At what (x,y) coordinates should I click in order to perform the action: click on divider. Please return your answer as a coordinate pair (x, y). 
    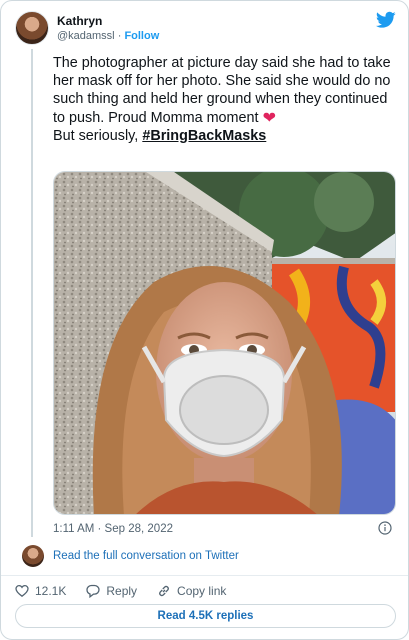
    Looking at the image, I should click on (204, 575).